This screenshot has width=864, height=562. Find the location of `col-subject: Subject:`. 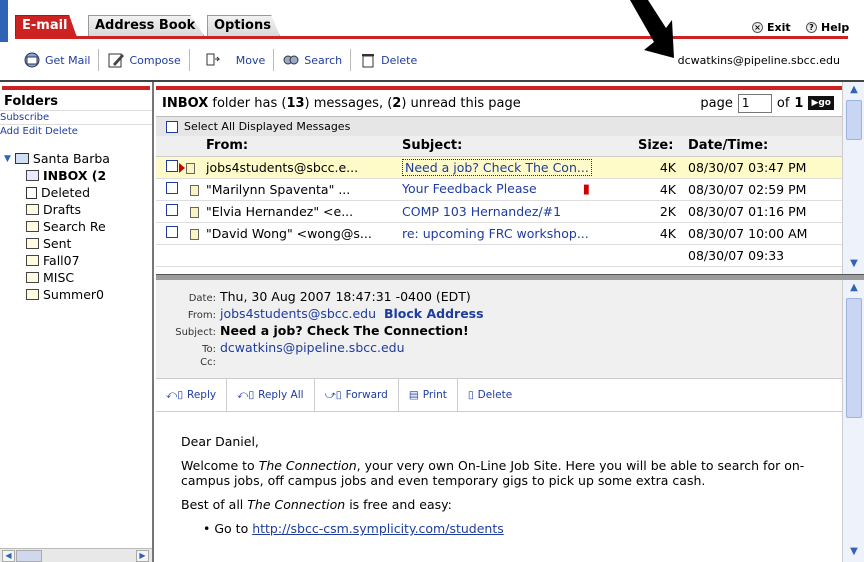

col-subject: Subject: is located at coordinates (520, 146).